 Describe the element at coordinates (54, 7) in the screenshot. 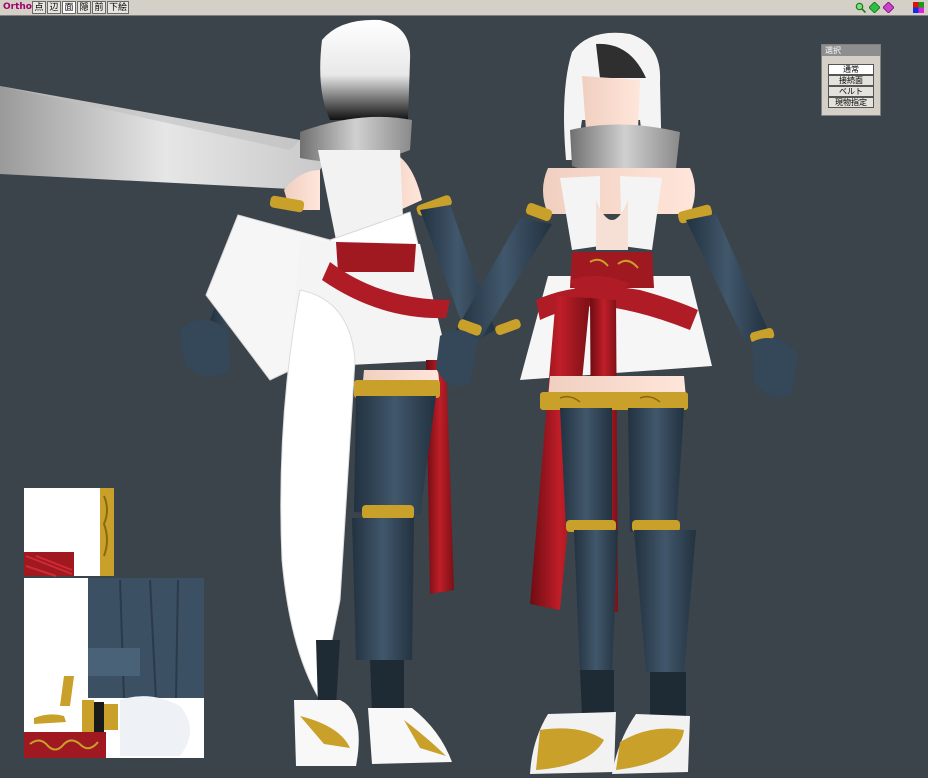

I see `edge-mode-button: 辺` at that location.